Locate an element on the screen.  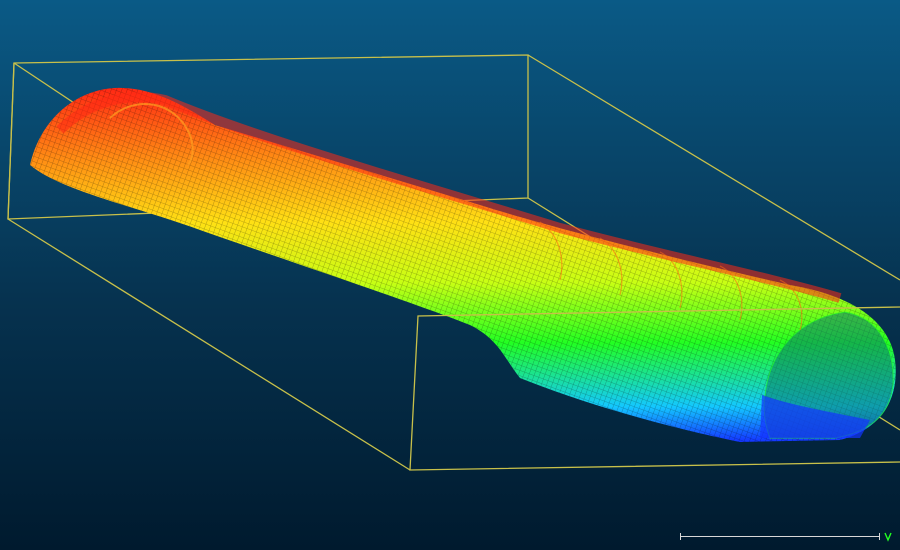
axis-marker-icon is located at coordinates (888, 537).